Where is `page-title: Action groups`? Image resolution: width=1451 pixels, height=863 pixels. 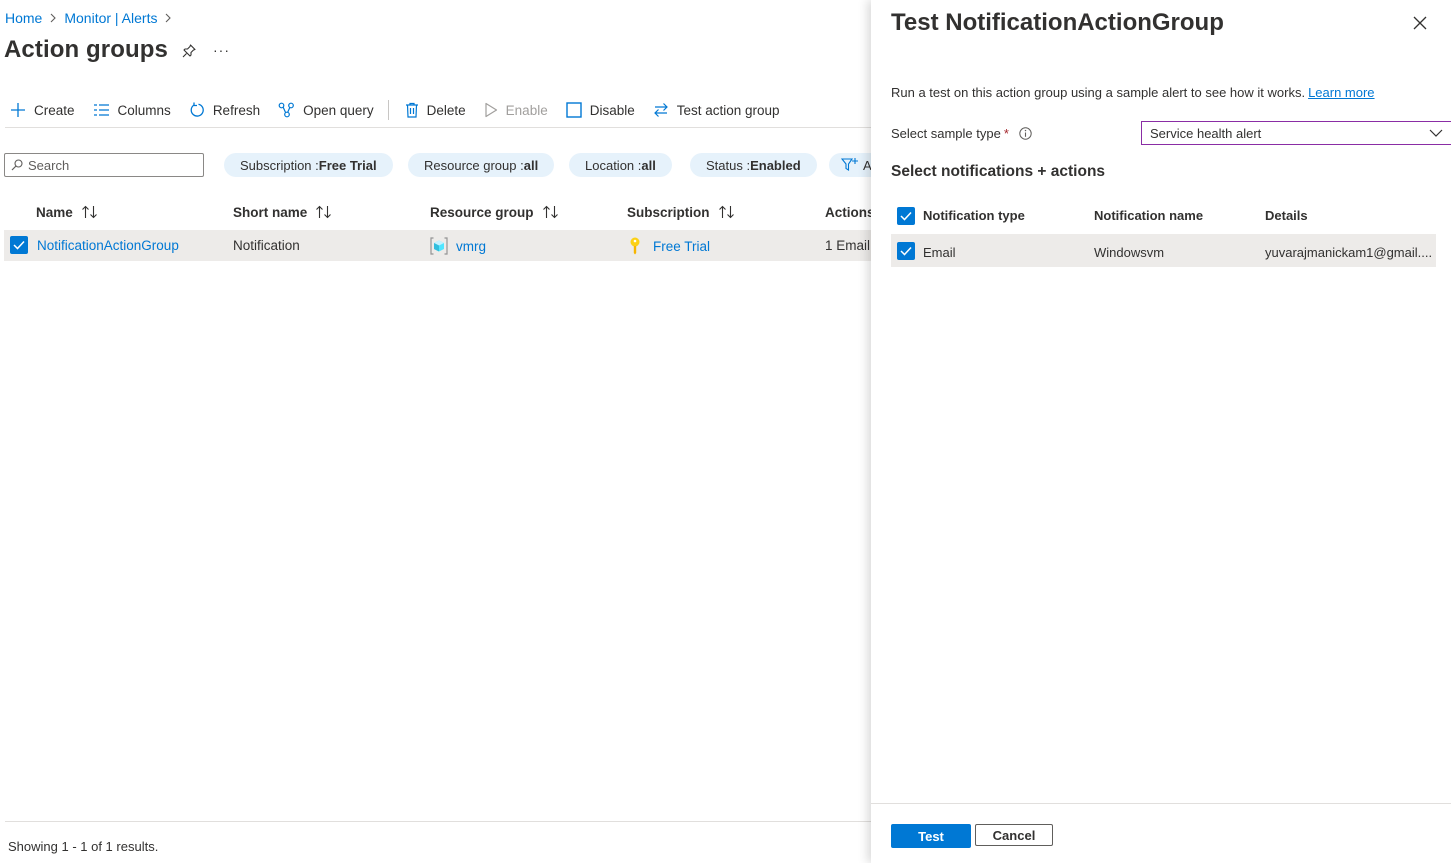 page-title: Action groups is located at coordinates (86, 49).